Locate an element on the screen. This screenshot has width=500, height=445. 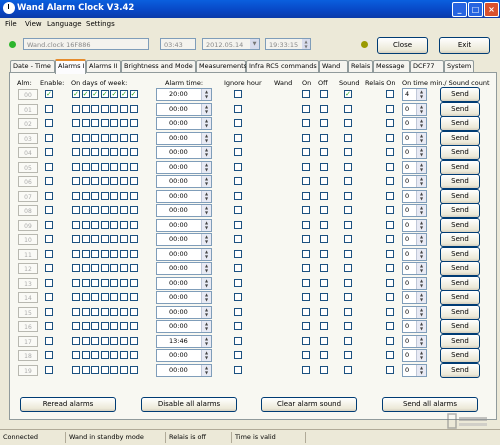
alarm-time-input: 20:00 ▲ ▼ is located at coordinates (184, 94).